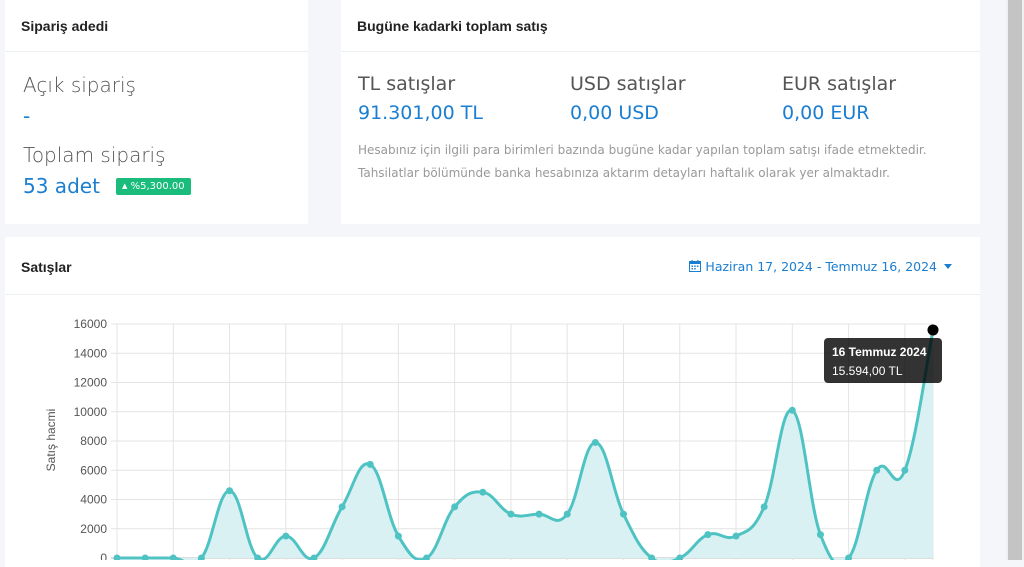  What do you see at coordinates (103, 555) in the screenshot?
I see `y-tick-label: 0` at bounding box center [103, 555].